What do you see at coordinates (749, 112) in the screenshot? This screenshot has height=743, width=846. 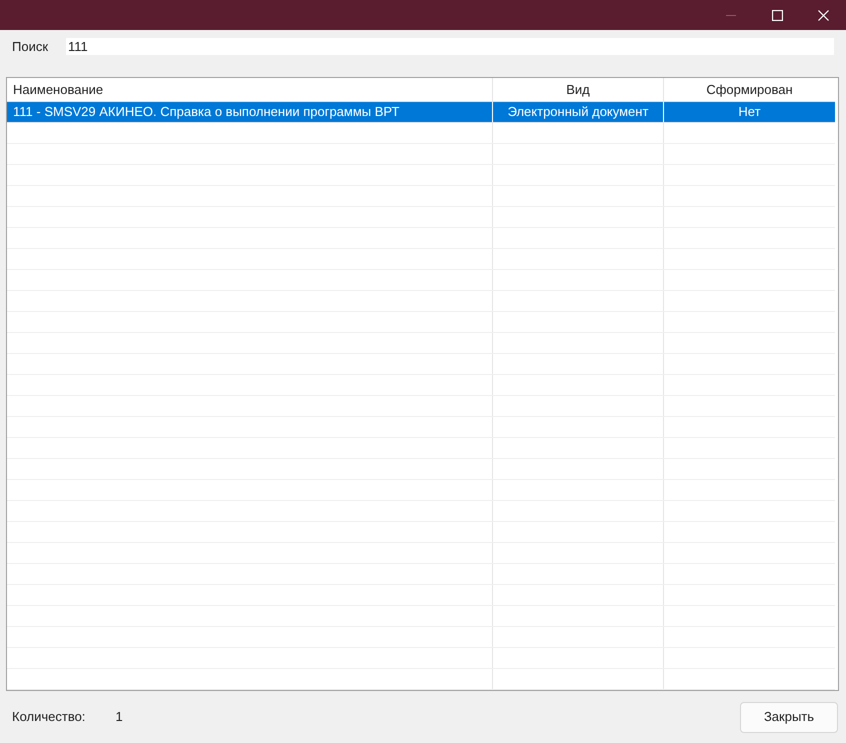 I see `table-cell: Нет` at bounding box center [749, 112].